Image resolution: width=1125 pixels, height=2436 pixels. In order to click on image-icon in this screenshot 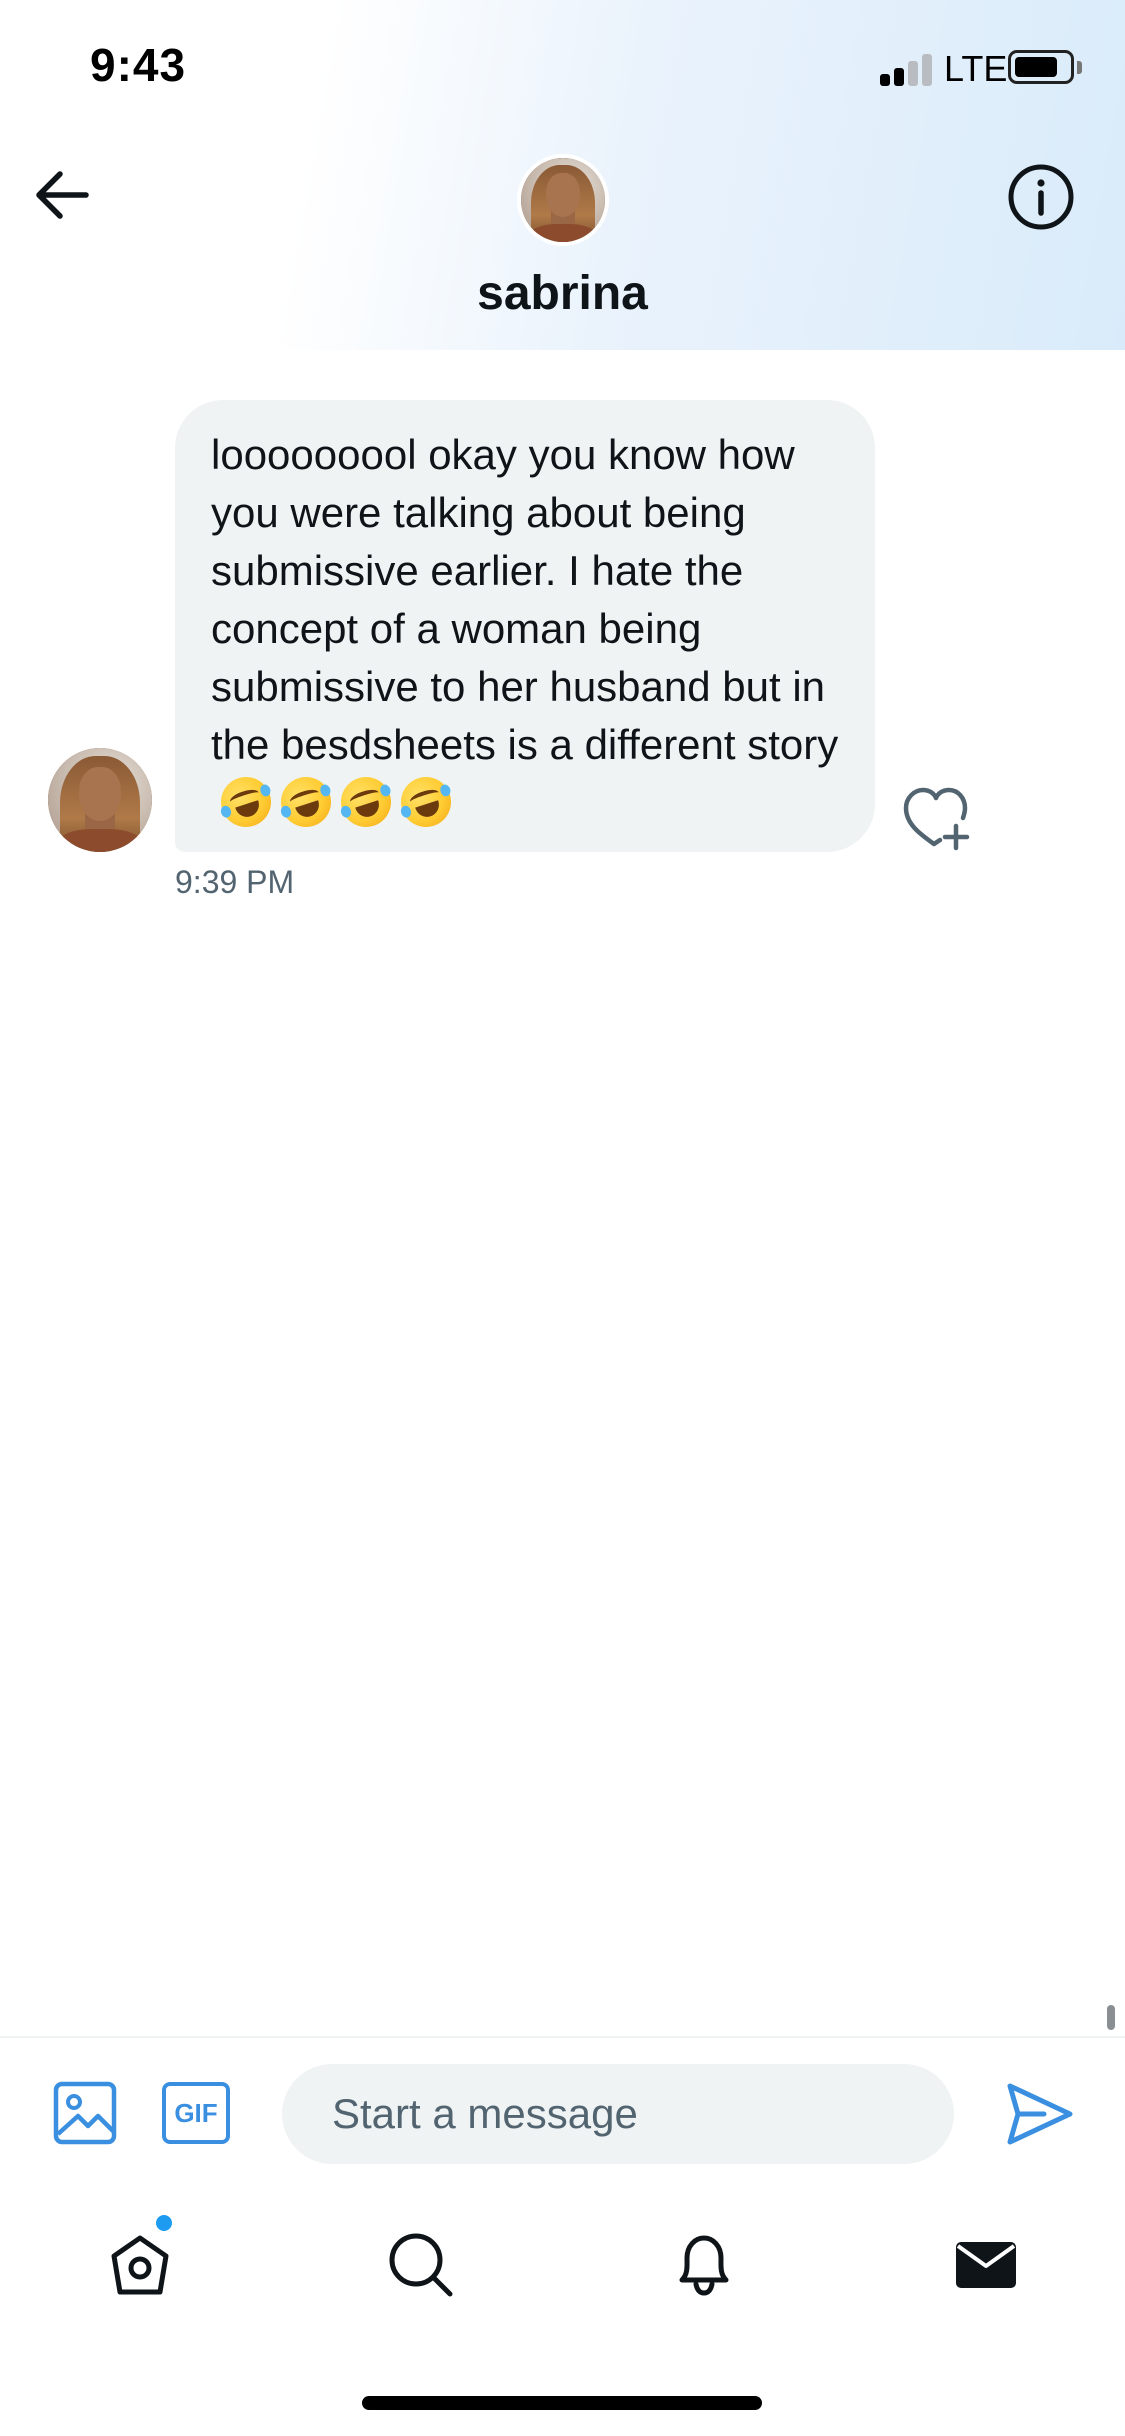, I will do `click(85, 2113)`.